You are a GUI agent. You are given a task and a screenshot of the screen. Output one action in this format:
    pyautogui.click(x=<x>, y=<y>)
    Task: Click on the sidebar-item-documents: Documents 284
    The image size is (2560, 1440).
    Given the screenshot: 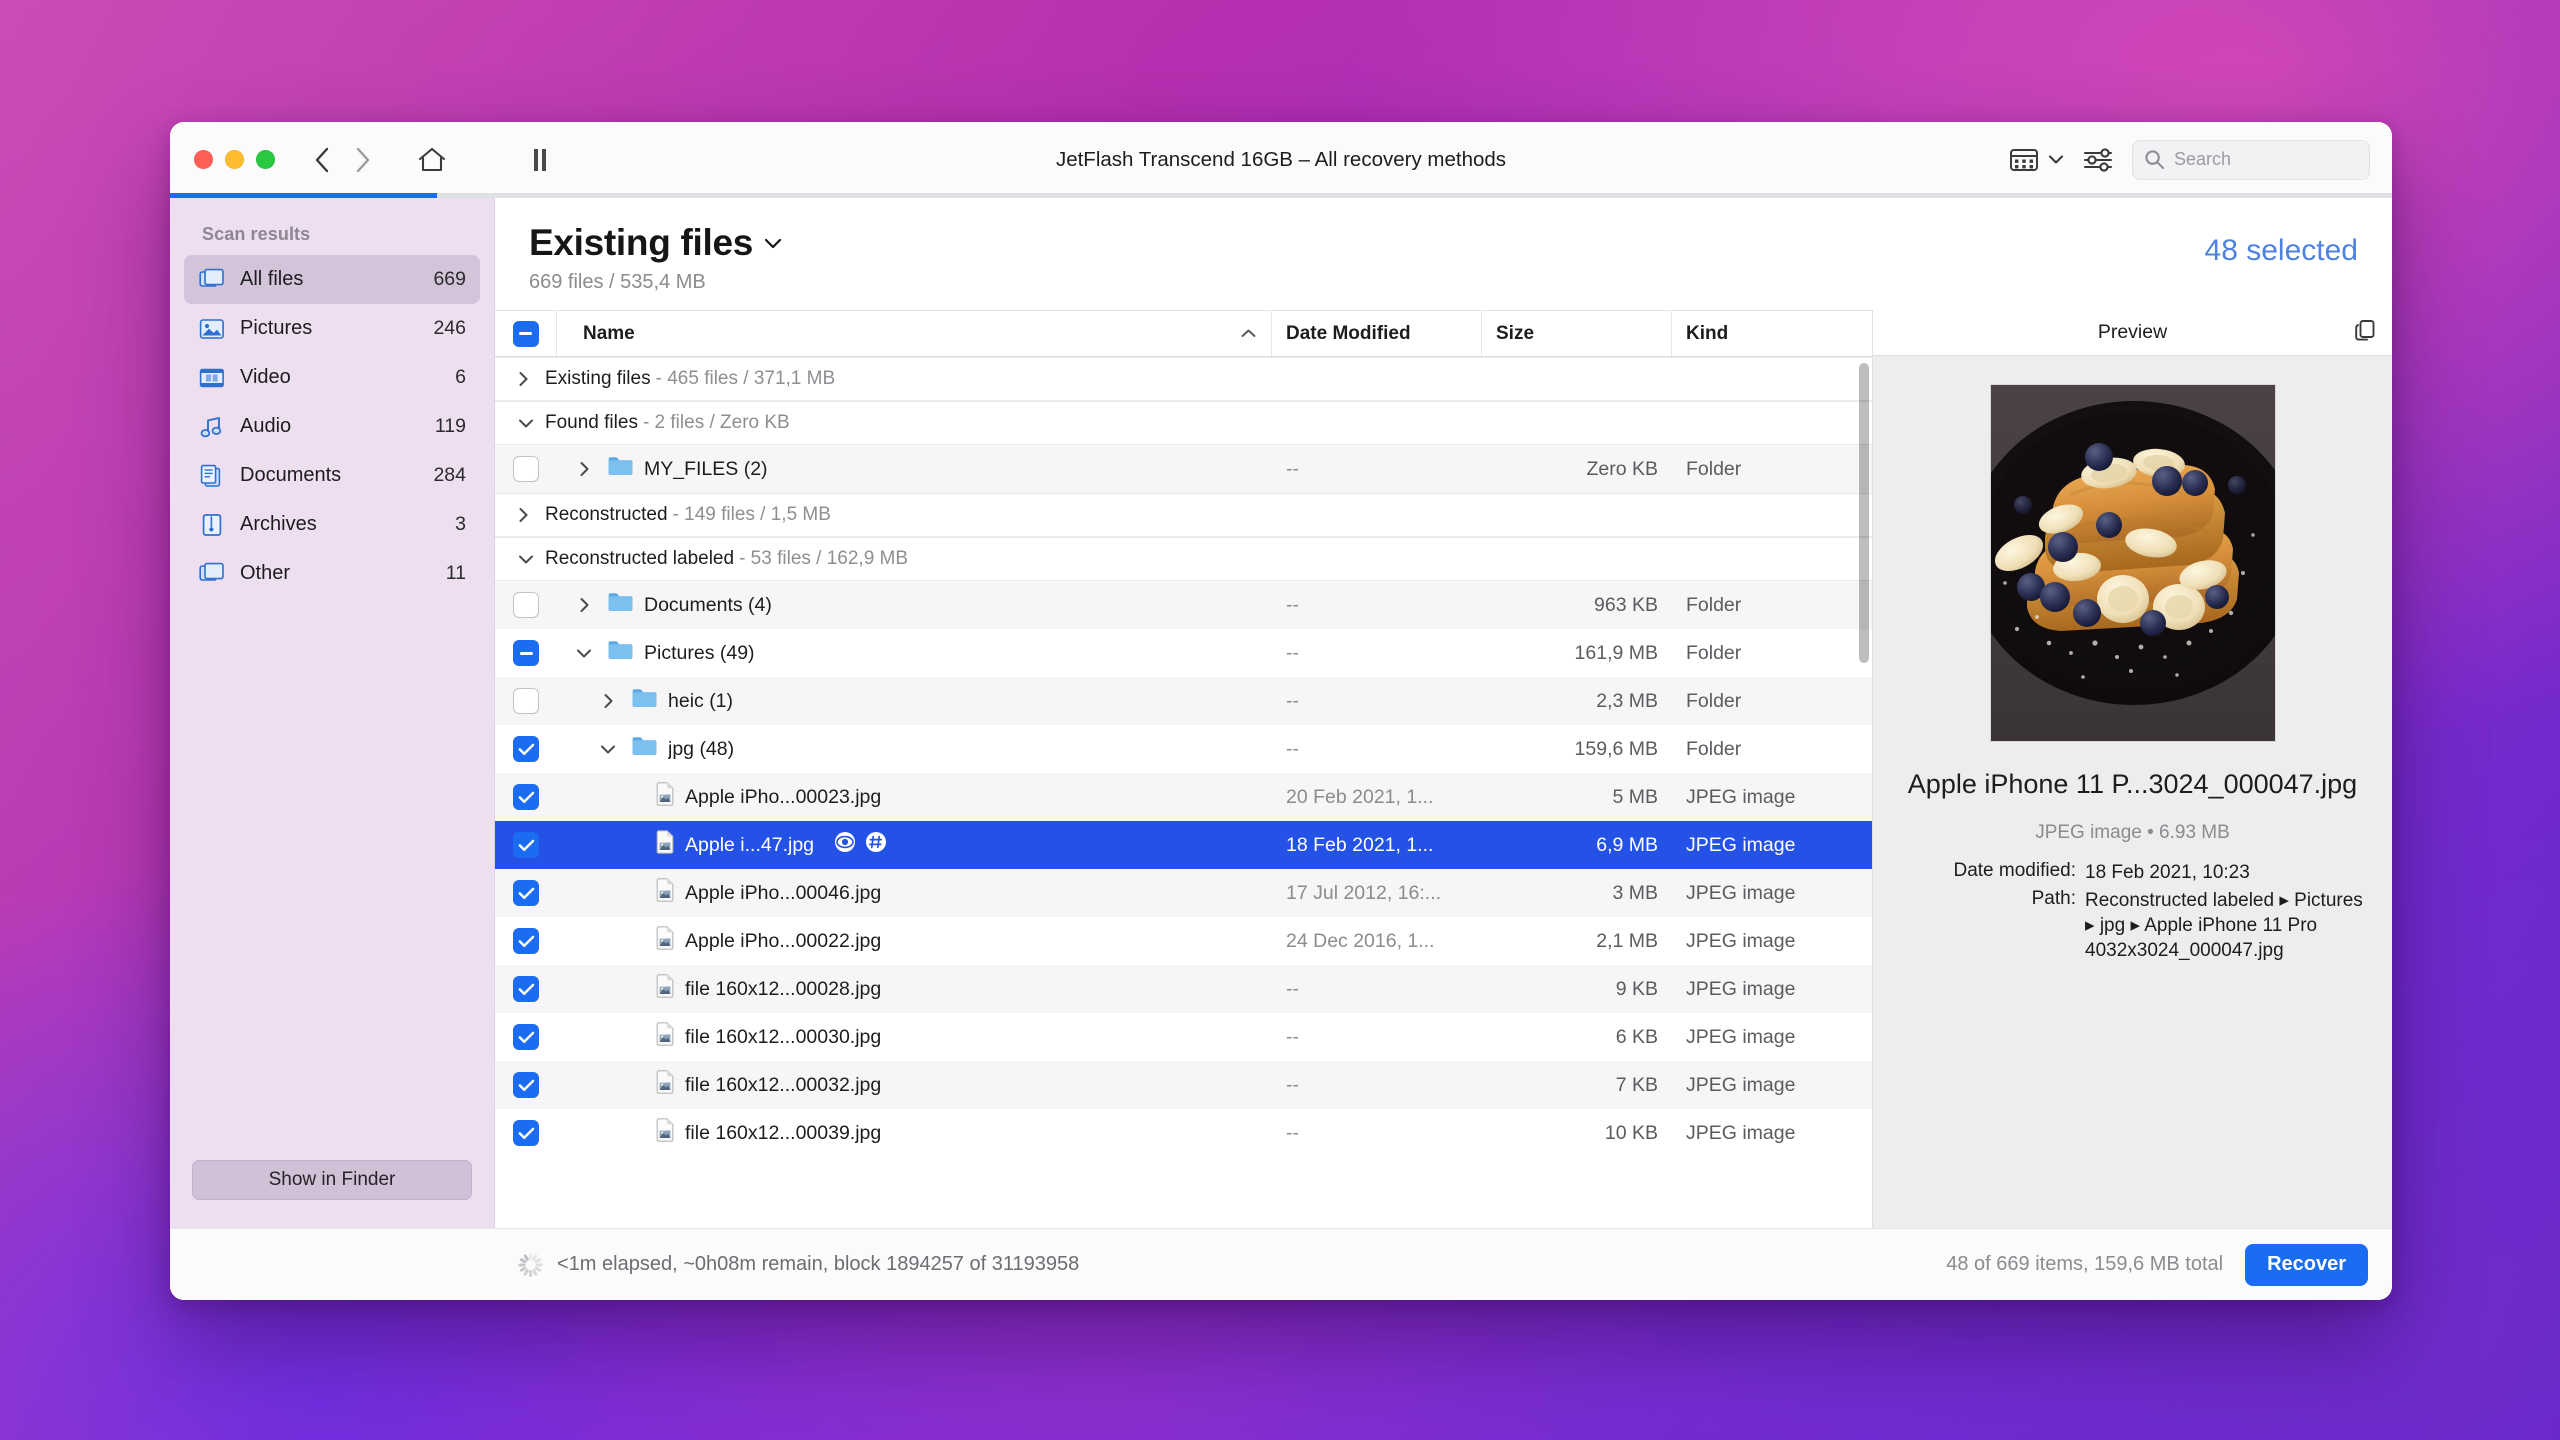 What is the action you would take?
    pyautogui.click(x=332, y=475)
    